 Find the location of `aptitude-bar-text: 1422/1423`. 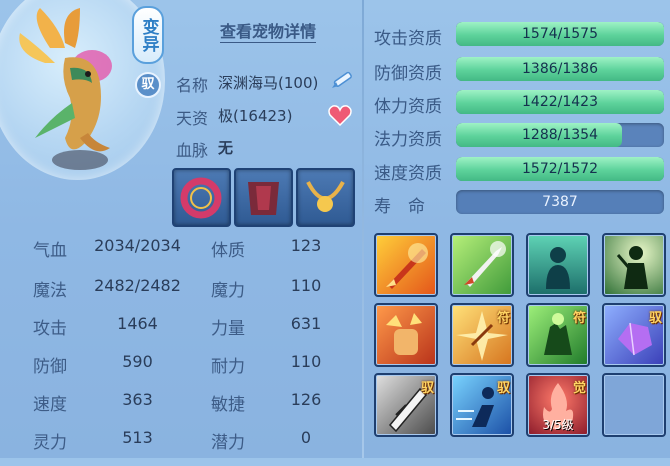

aptitude-bar-text: 1422/1423 is located at coordinates (560, 102).